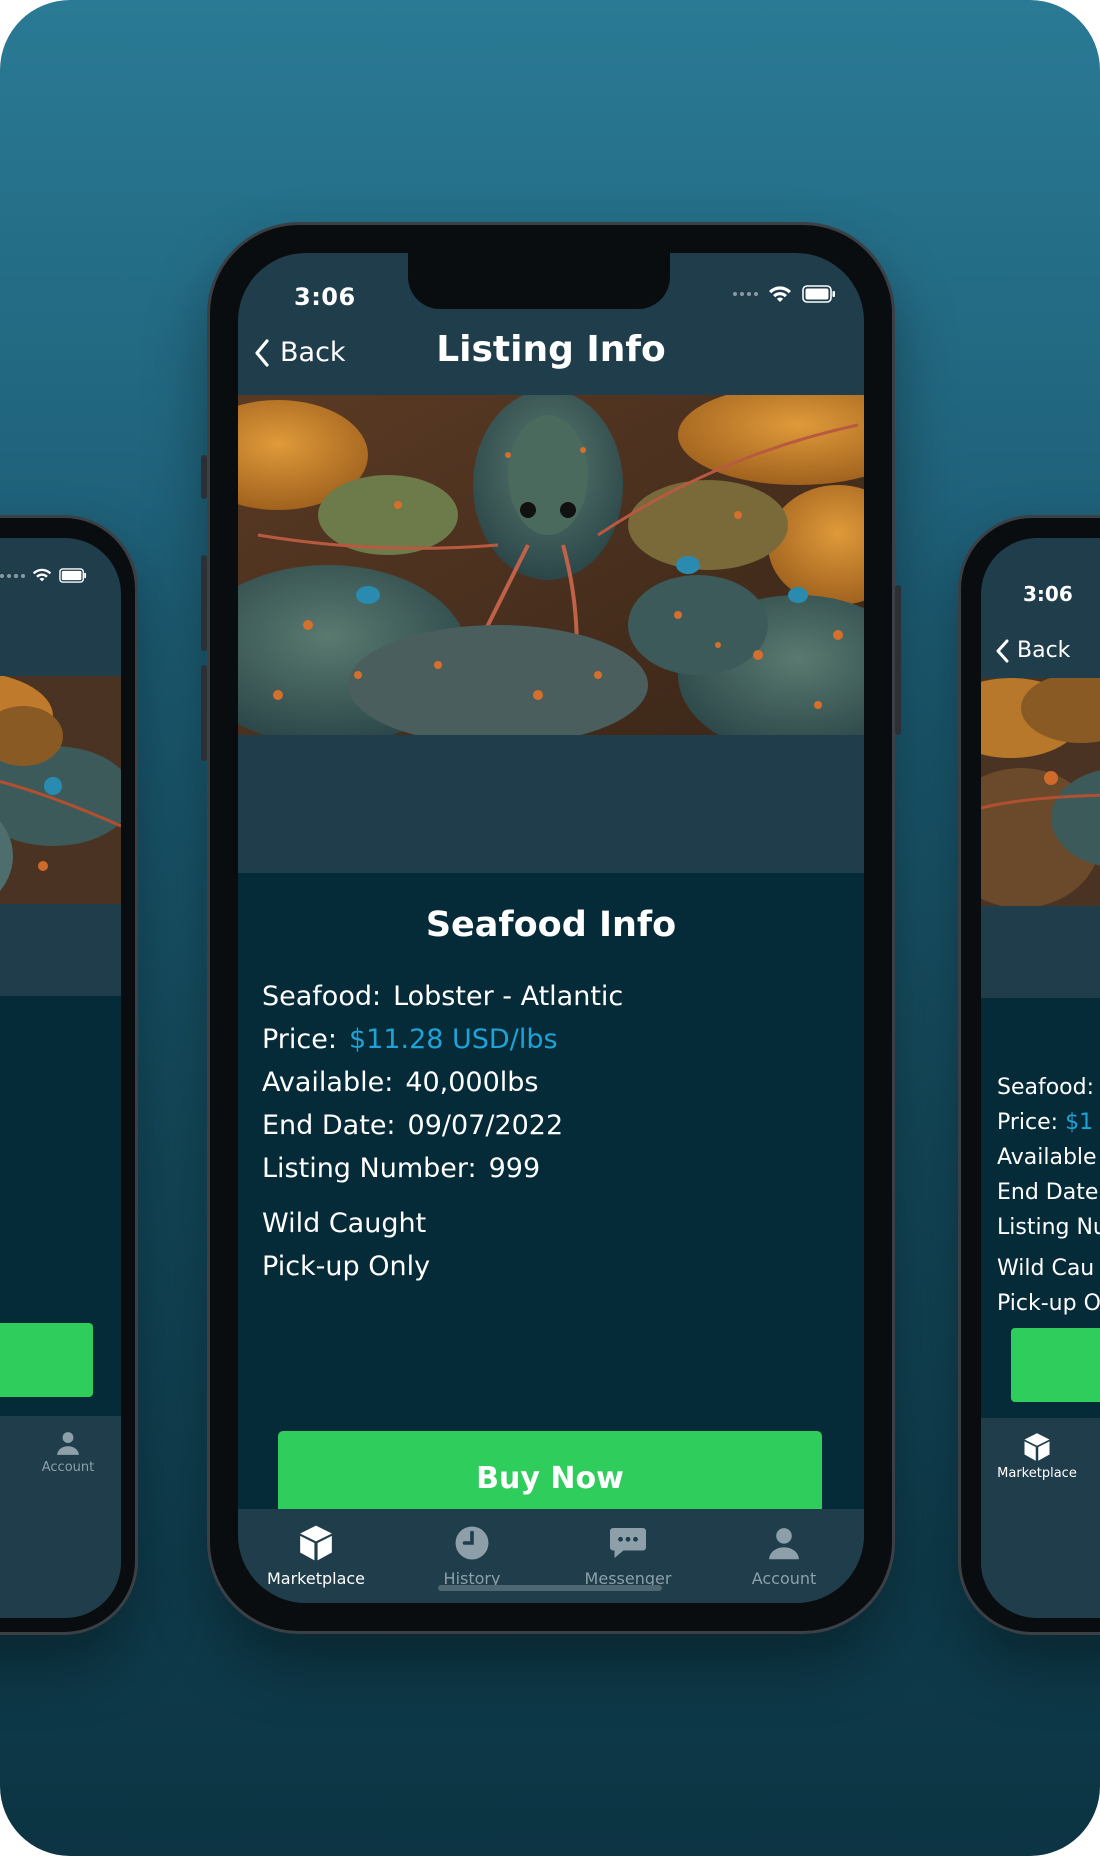 The image size is (1100, 1856). Describe the element at coordinates (628, 1543) in the screenshot. I see `chat-icon` at that location.